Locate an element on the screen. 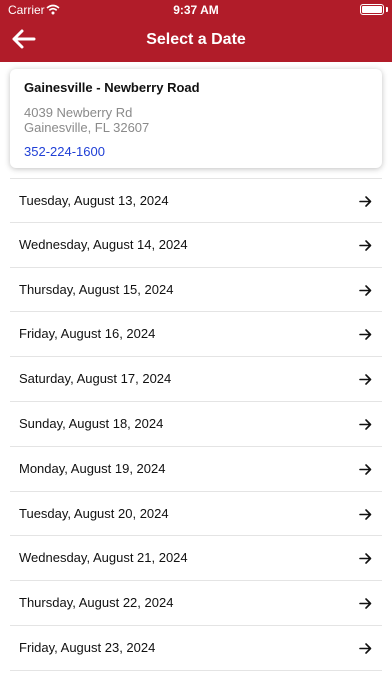 The height and width of the screenshot is (696, 392). date-label: Friday, August 23, 2024 is located at coordinates (87, 647).